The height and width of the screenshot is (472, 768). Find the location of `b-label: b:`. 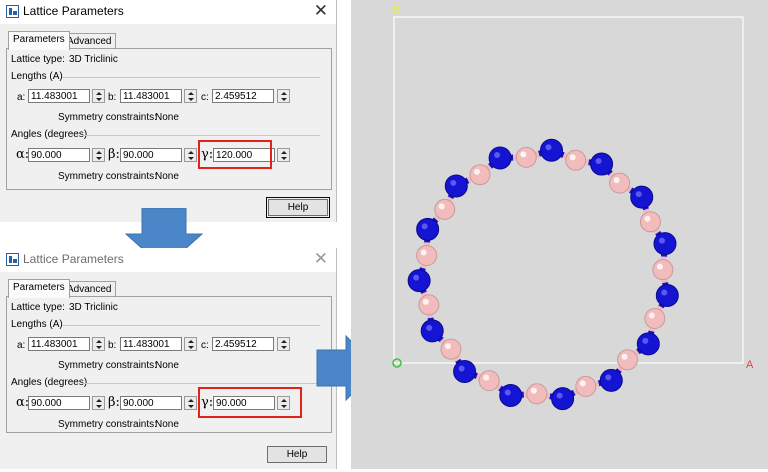

b-label: b: is located at coordinates (112, 97).